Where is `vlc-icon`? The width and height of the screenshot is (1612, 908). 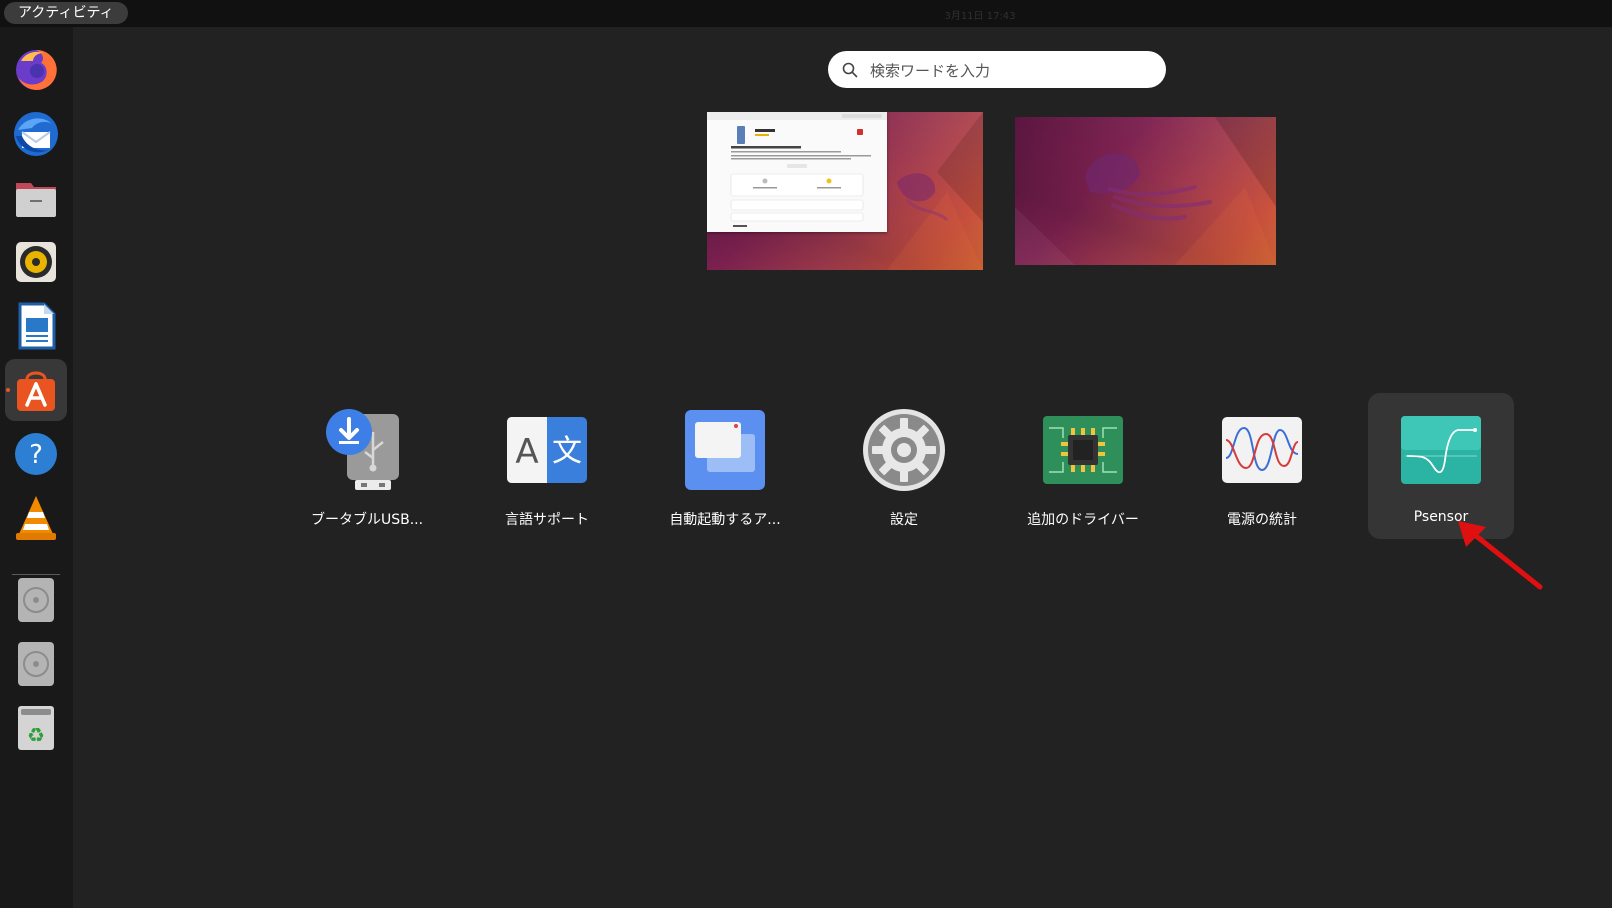 vlc-icon is located at coordinates (36, 518).